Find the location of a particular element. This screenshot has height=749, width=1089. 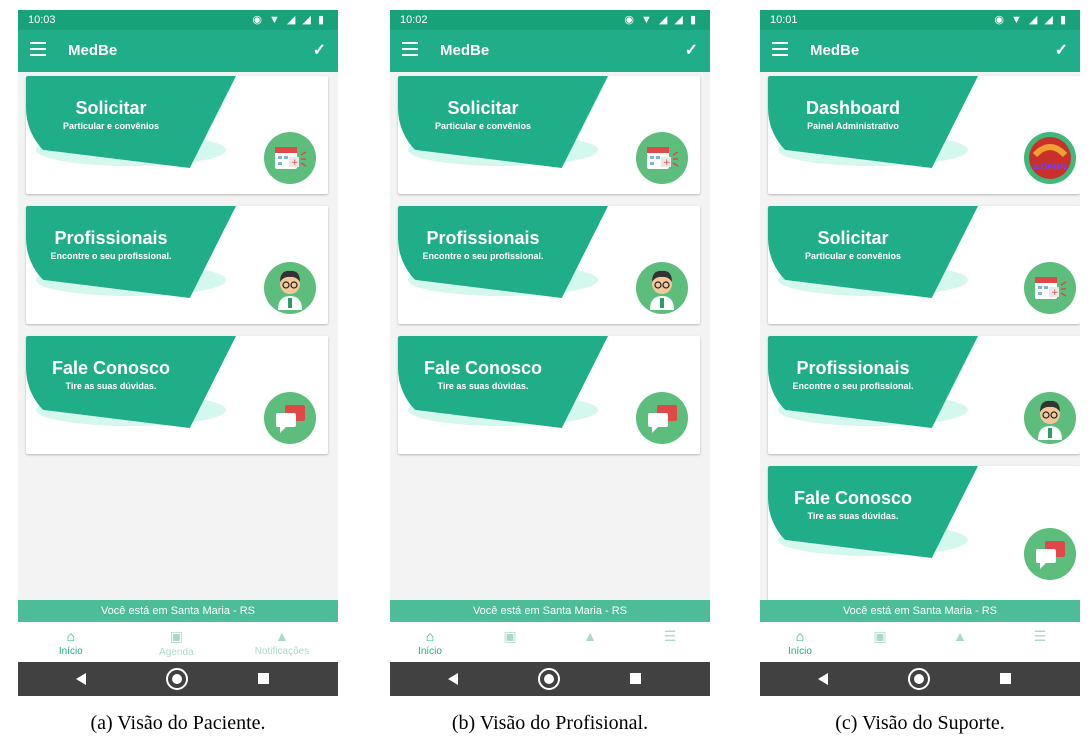

card-subtitle: Encontre o seu profissional. is located at coordinates (111, 256).